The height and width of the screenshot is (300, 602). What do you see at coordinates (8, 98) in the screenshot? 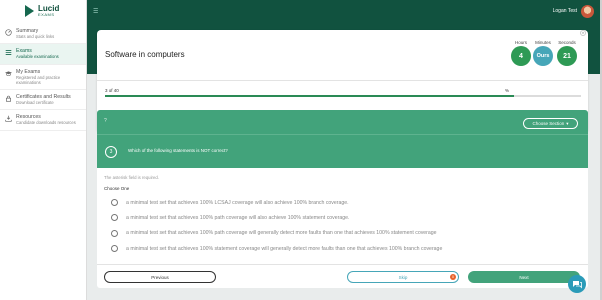
I see `lock-icon` at bounding box center [8, 98].